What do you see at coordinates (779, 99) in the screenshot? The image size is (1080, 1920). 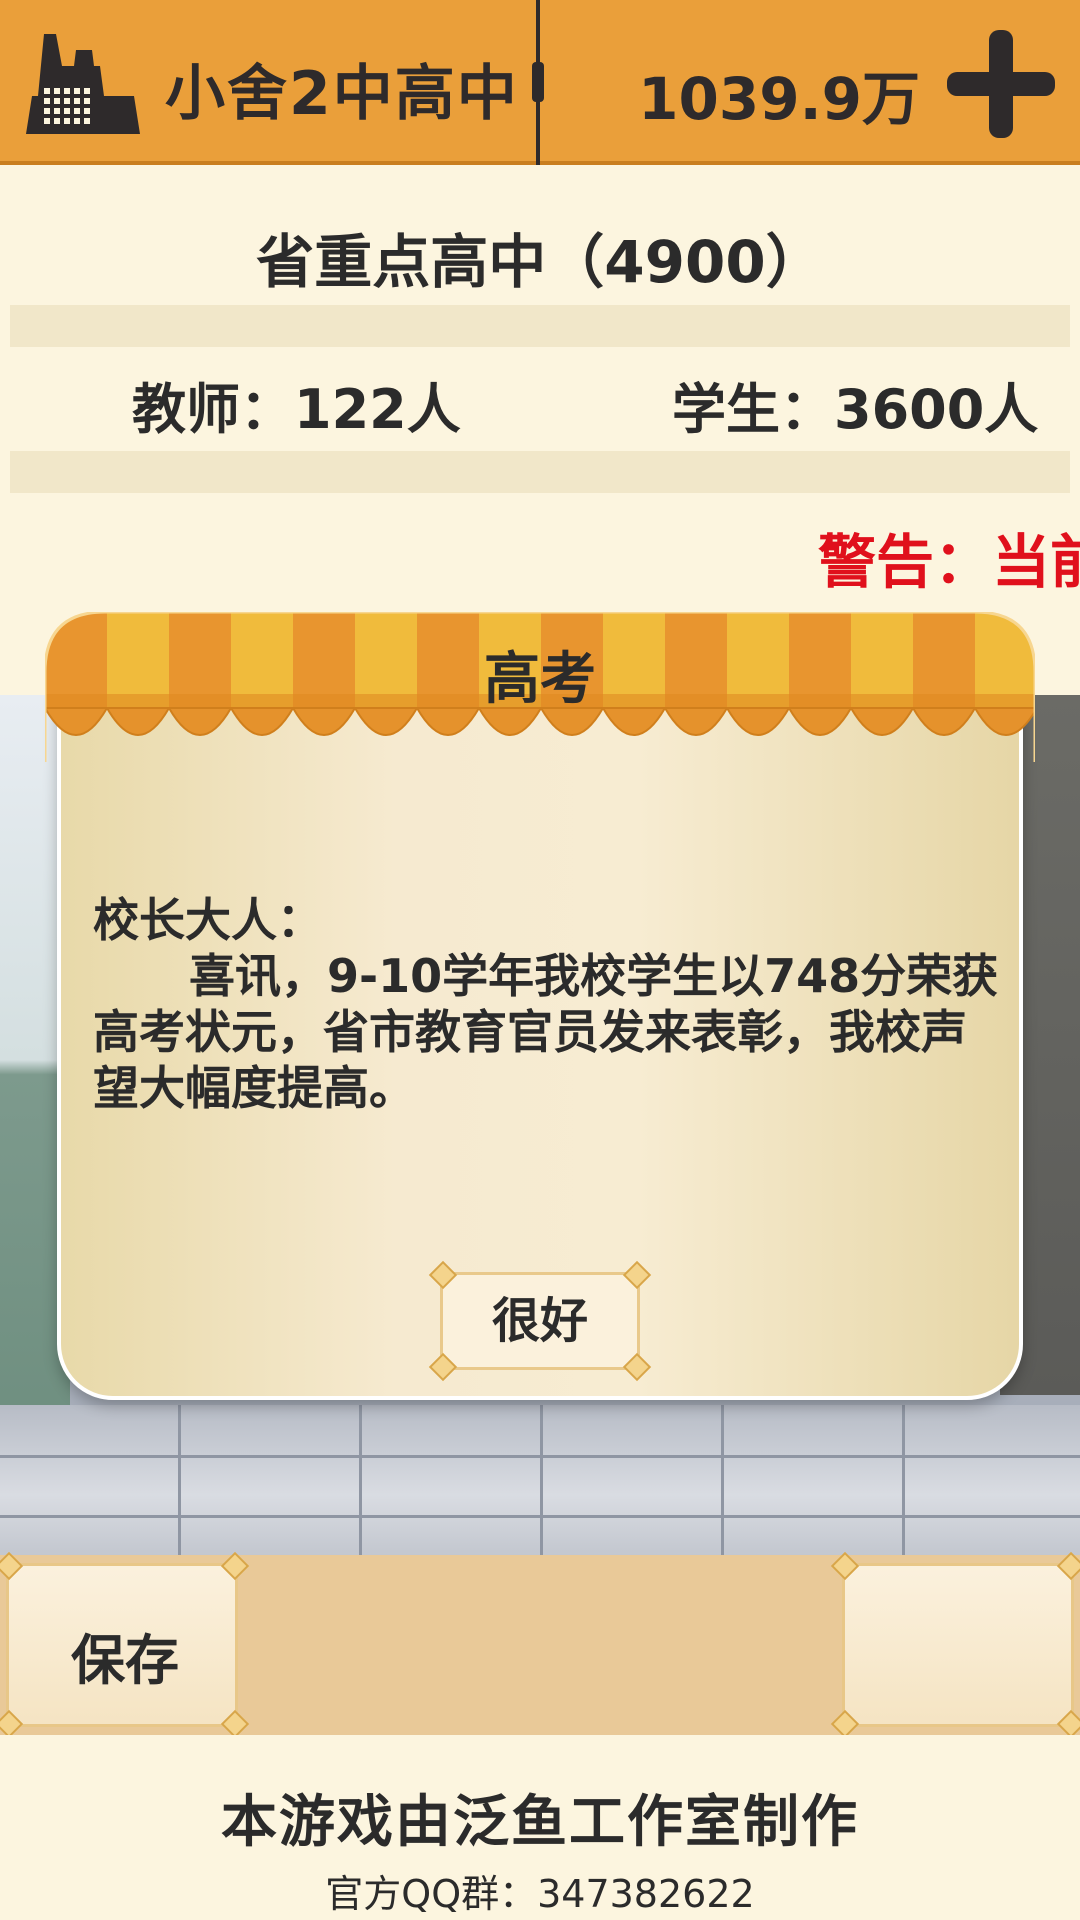 I see `money-display: 1039.9万` at bounding box center [779, 99].